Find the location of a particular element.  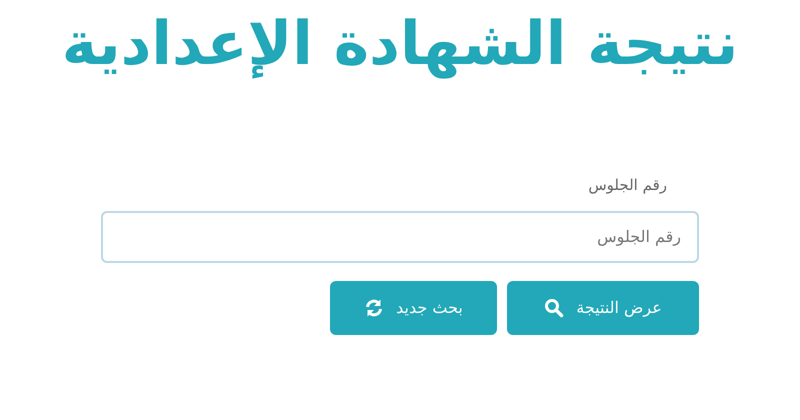

input-field: رقم الجلوس is located at coordinates (400, 236).